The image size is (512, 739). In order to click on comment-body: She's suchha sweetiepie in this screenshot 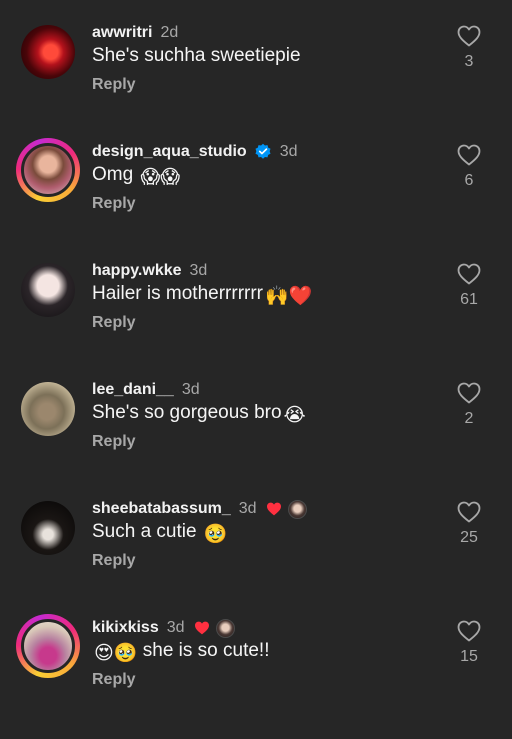, I will do `click(196, 55)`.